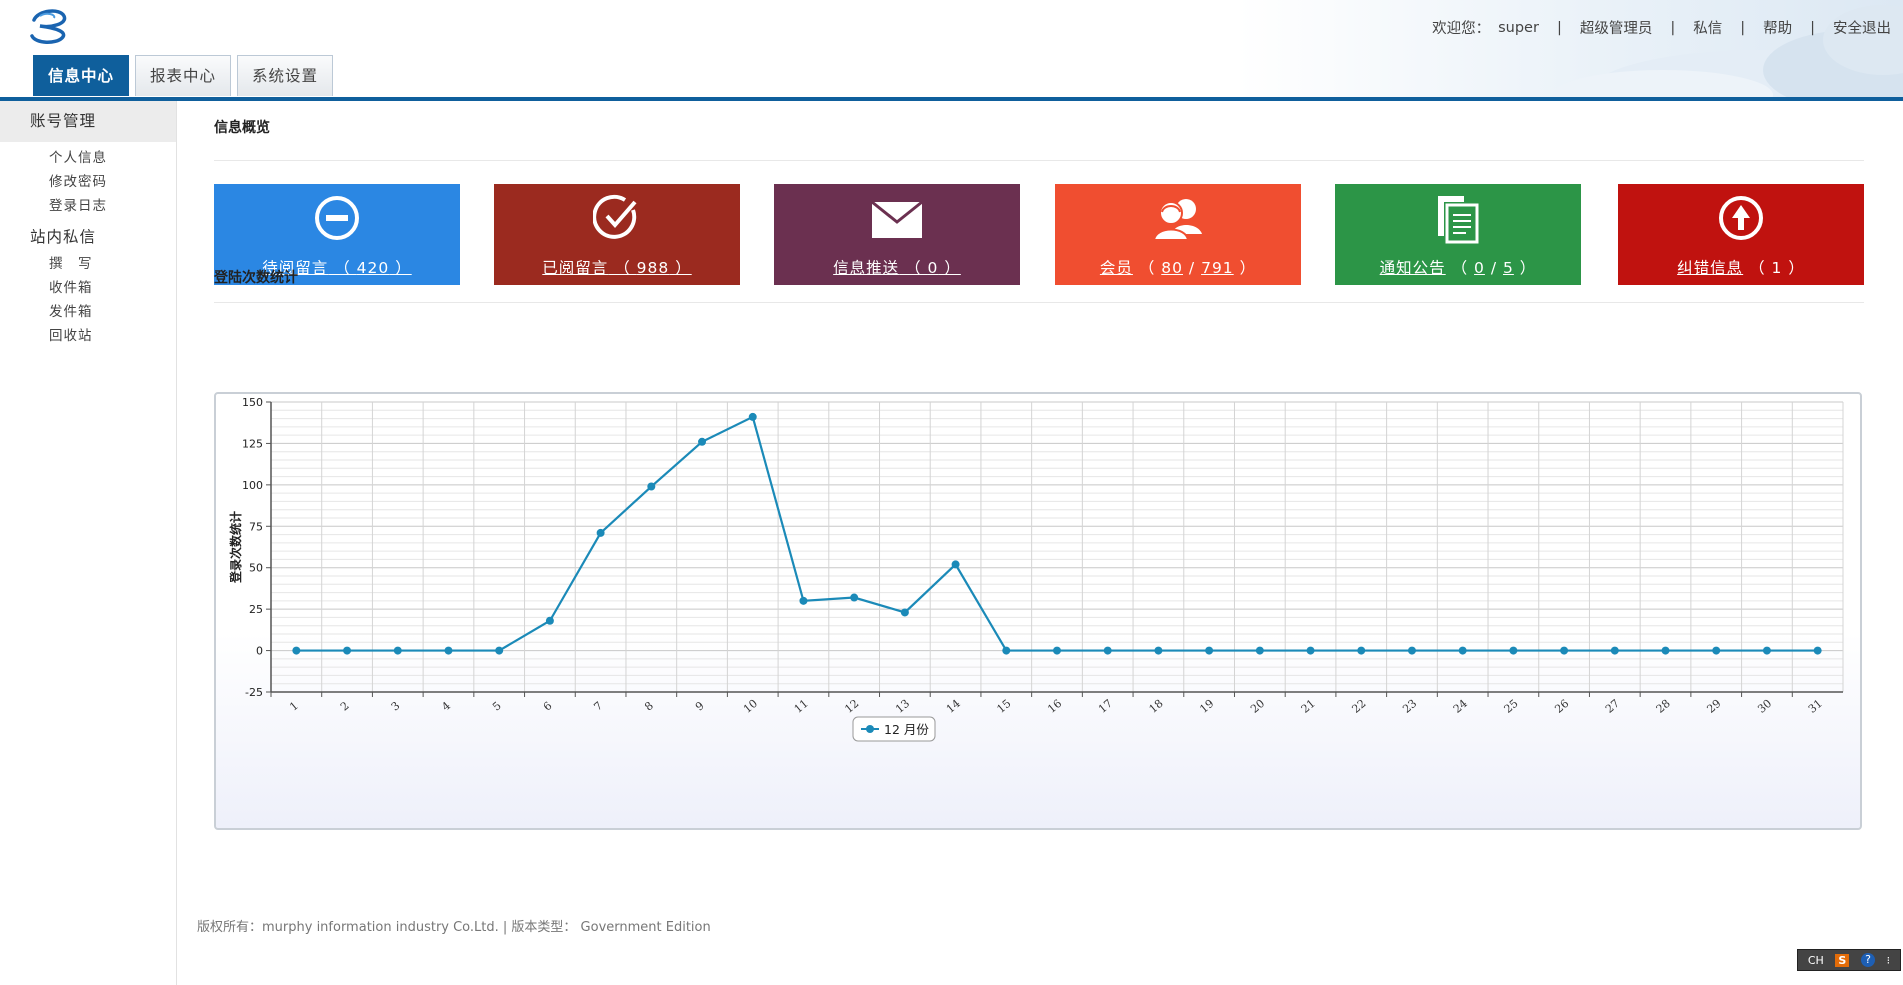  Describe the element at coordinates (906, 729) in the screenshot. I see `legend-label: 12 月份` at that location.